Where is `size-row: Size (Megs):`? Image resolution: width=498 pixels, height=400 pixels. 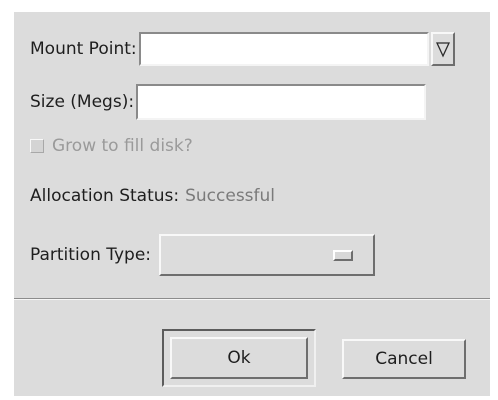 size-row: Size (Megs): is located at coordinates (228, 102).